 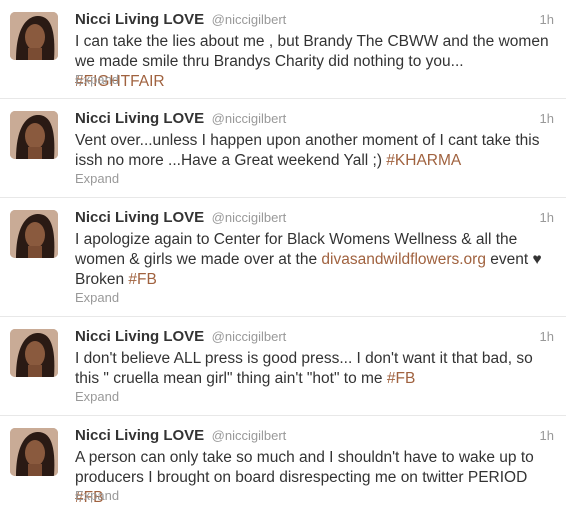 I want to click on hashtag-link: #KHARMA, so click(x=423, y=160).